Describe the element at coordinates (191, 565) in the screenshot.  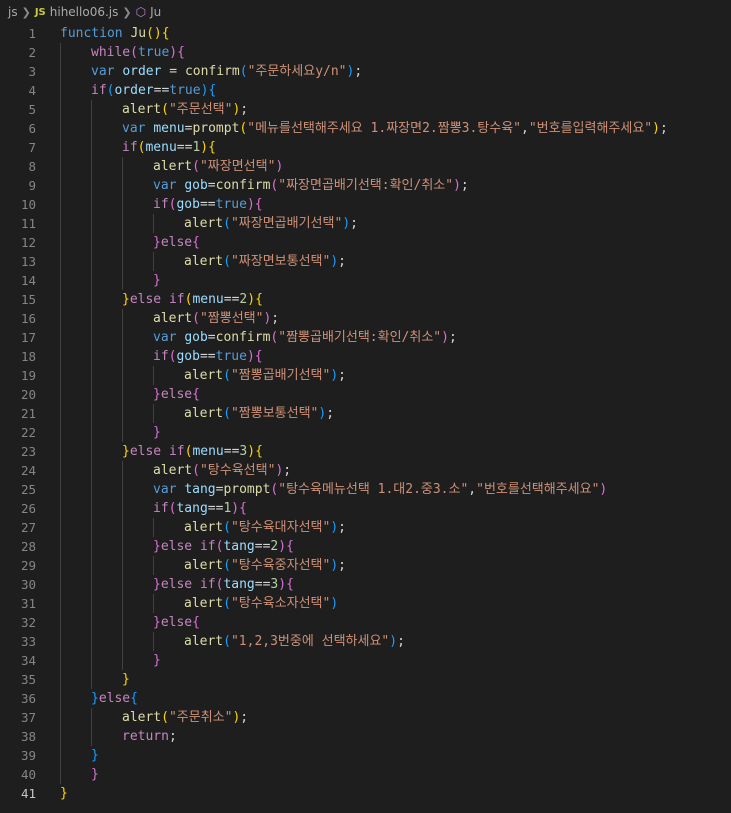
I see `code-content: alert("탕수육중자선택");` at that location.